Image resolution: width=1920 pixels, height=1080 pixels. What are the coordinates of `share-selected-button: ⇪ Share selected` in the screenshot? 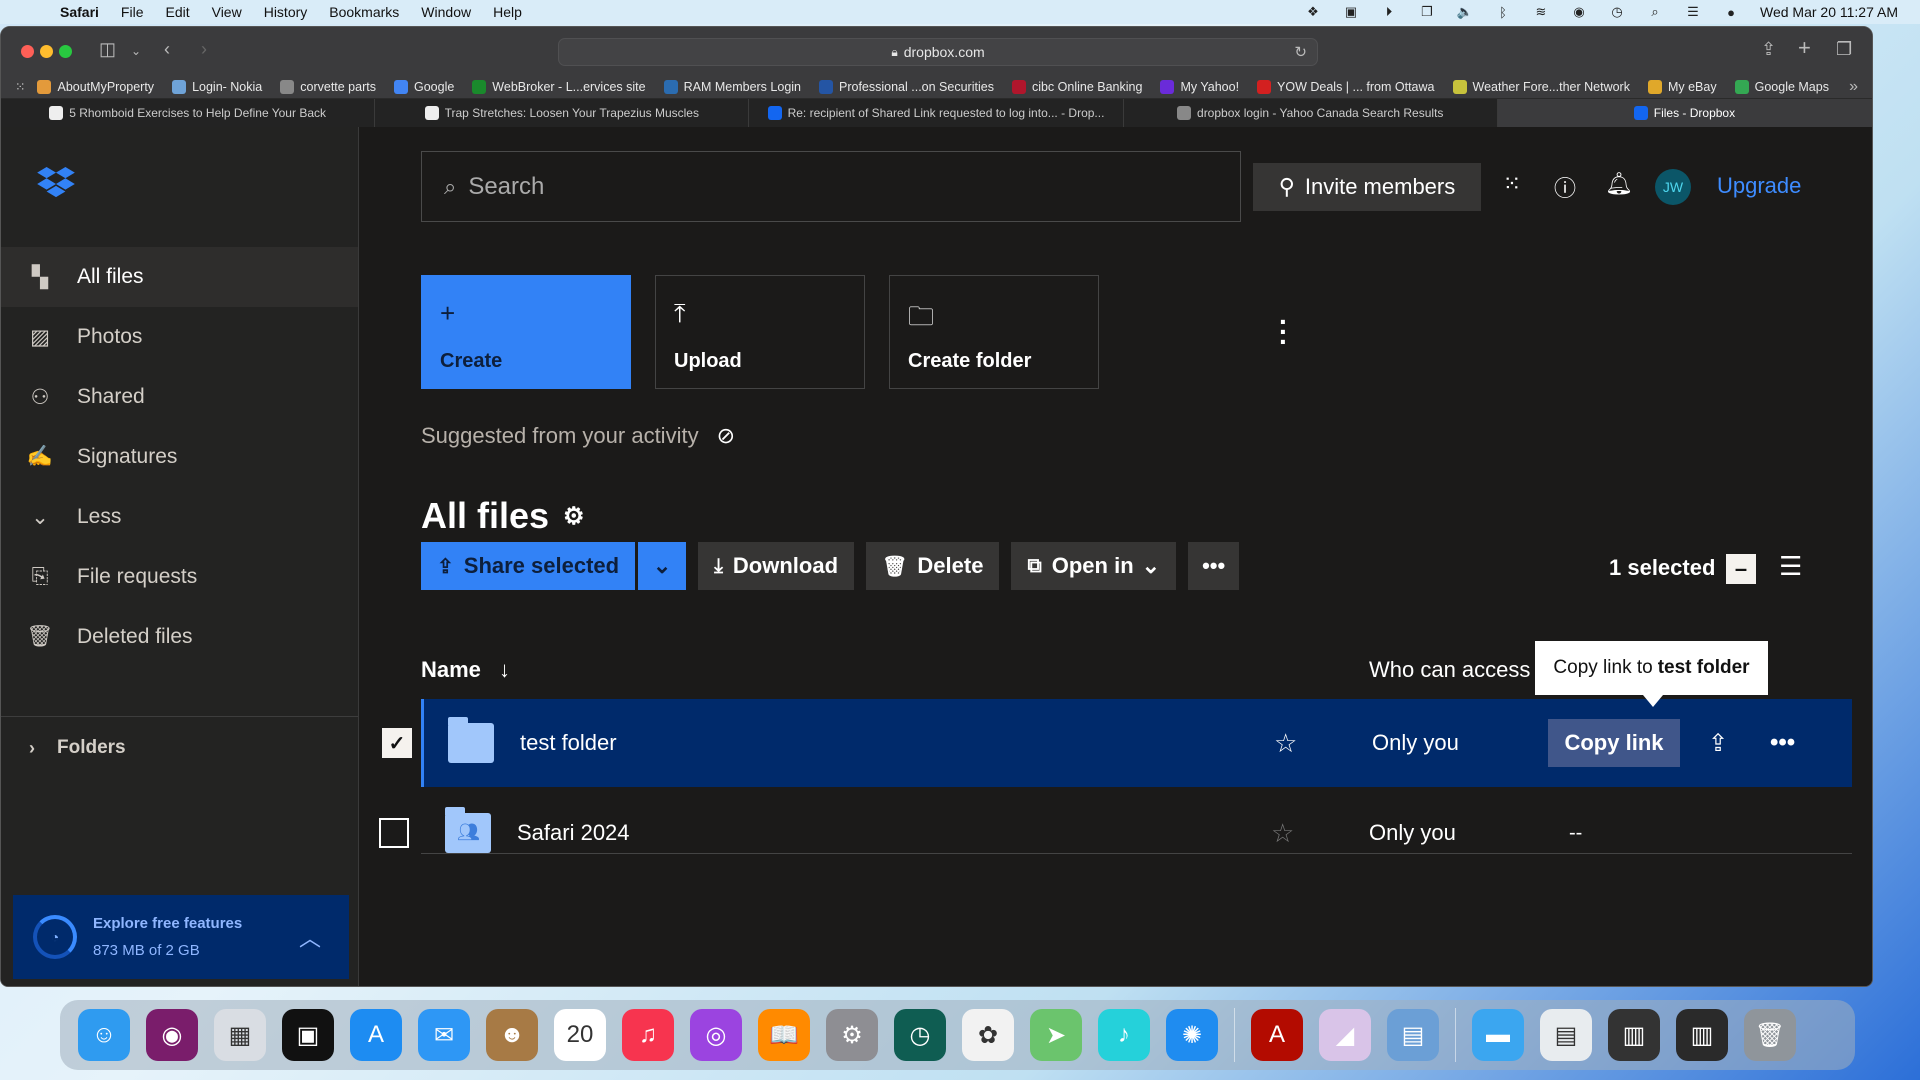 It's located at (528, 566).